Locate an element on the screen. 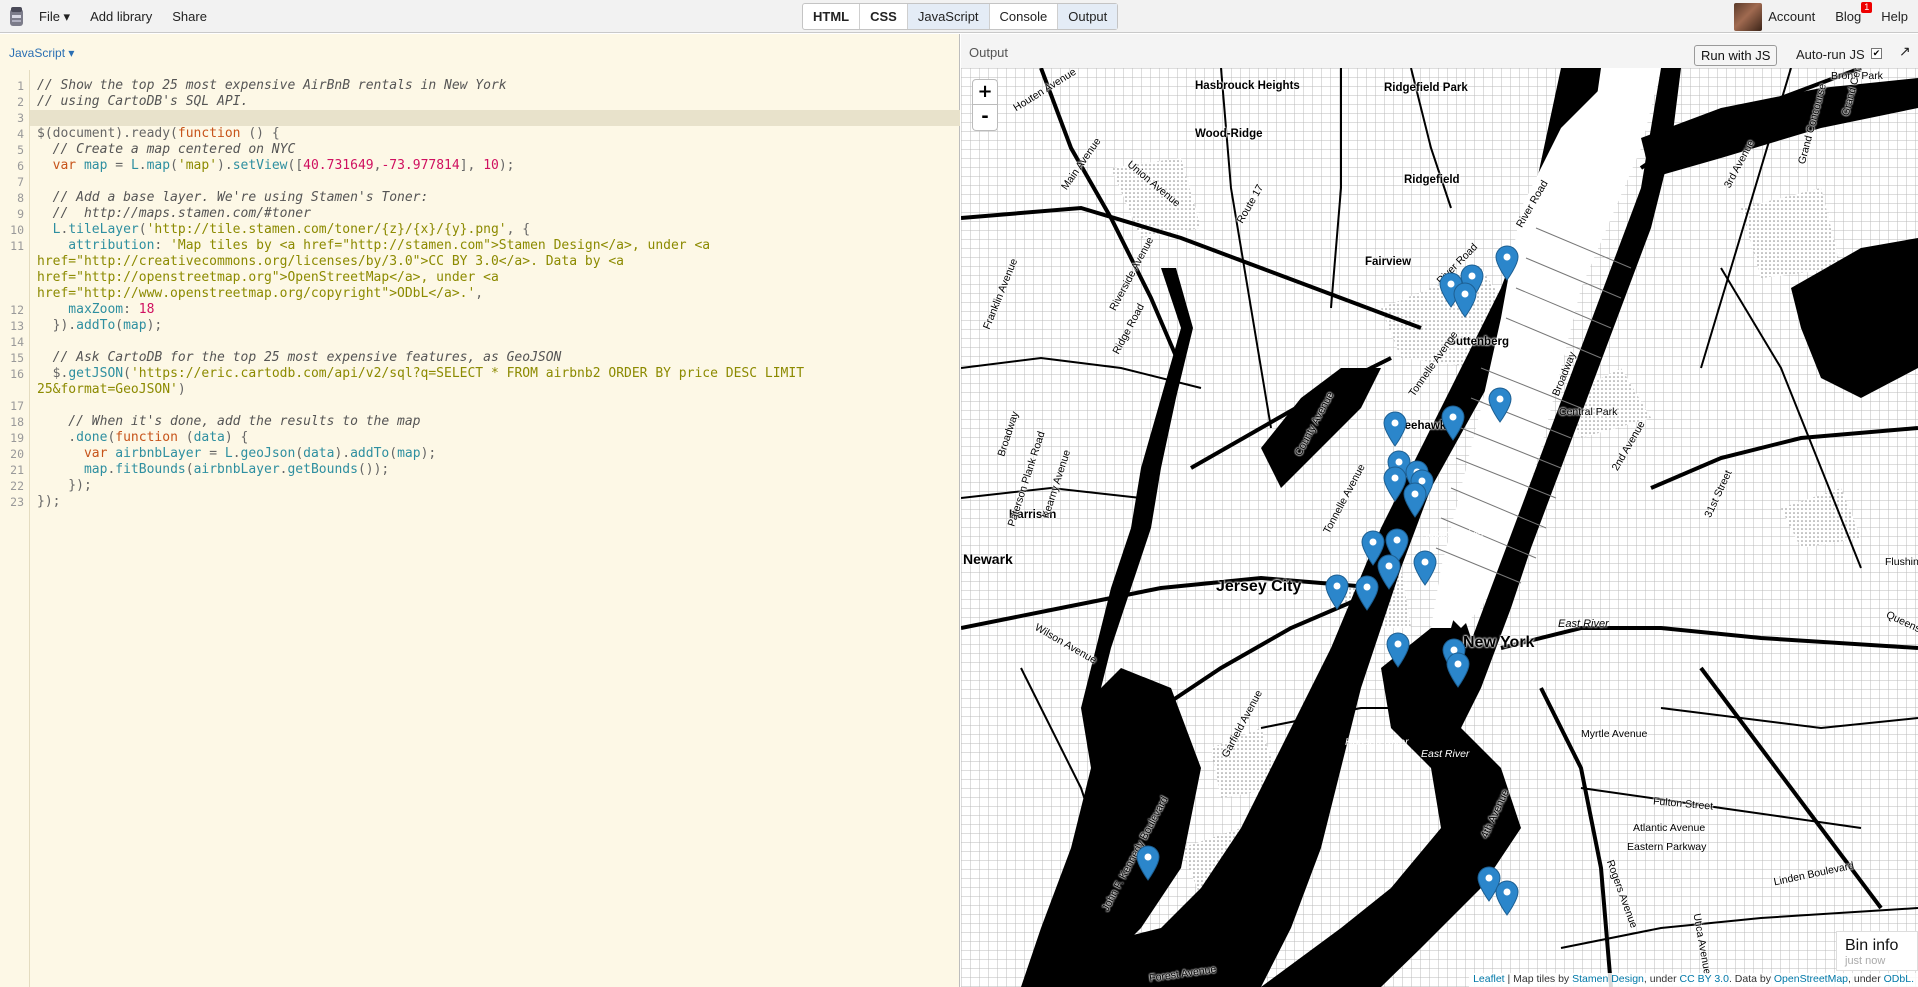 The width and height of the screenshot is (1918, 987). map-label-city: Jersey City is located at coordinates (1259, 586).